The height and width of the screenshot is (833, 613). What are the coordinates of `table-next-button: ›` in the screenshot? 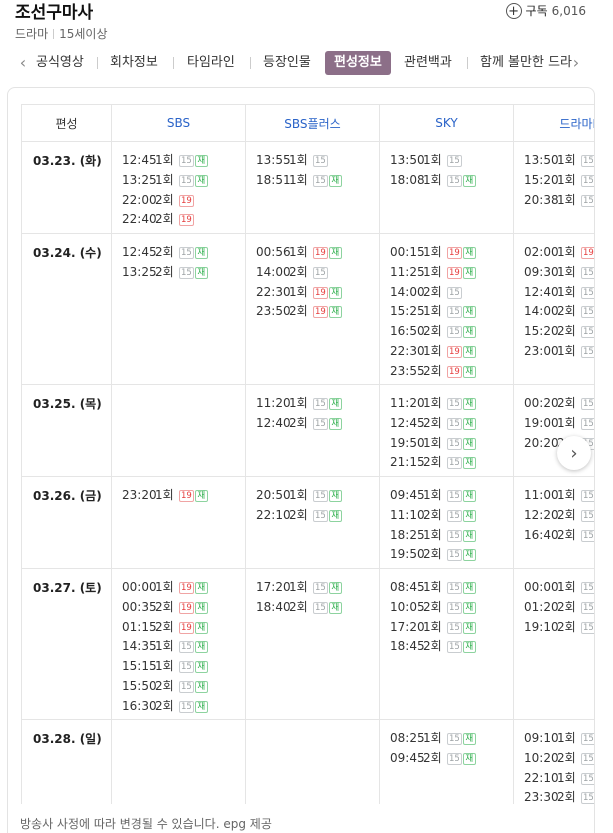 It's located at (574, 453).